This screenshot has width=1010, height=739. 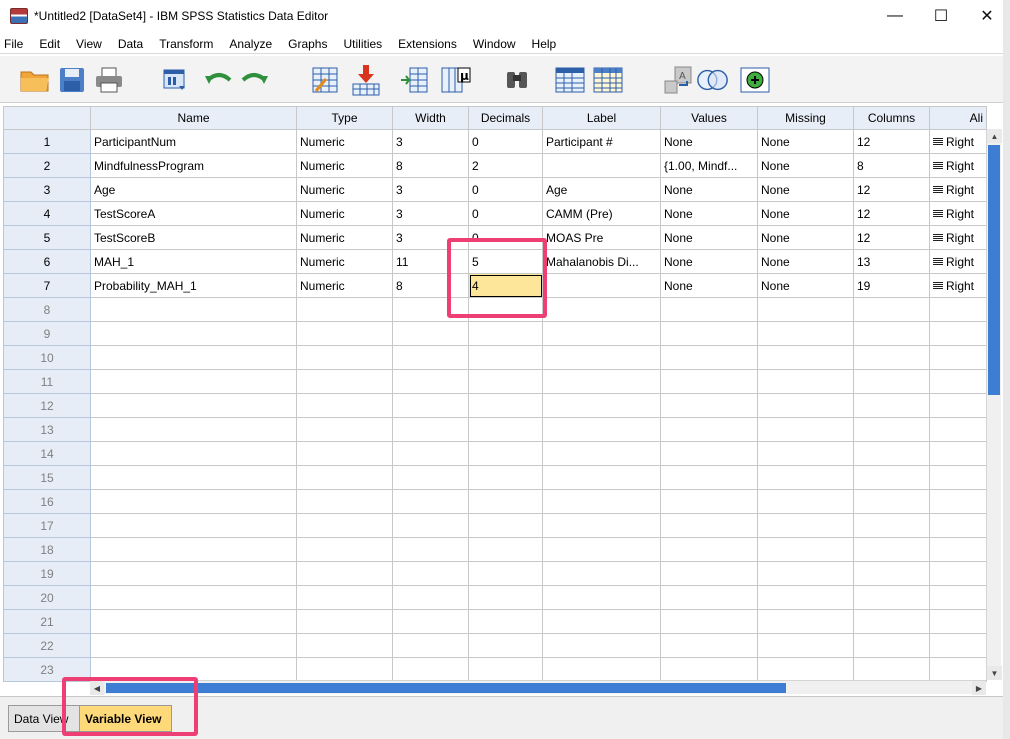 I want to click on columns-cell: 19, so click(x=891, y=285).